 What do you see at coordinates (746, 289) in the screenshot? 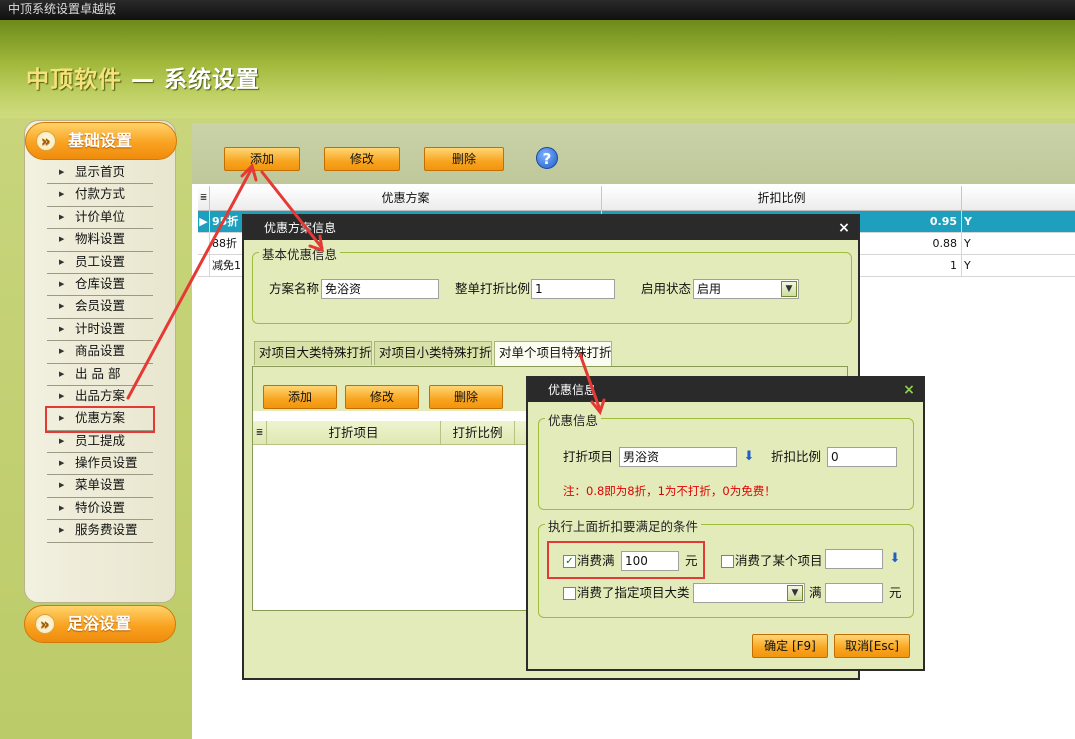
I see `status-select: 启用 ▼` at bounding box center [746, 289].